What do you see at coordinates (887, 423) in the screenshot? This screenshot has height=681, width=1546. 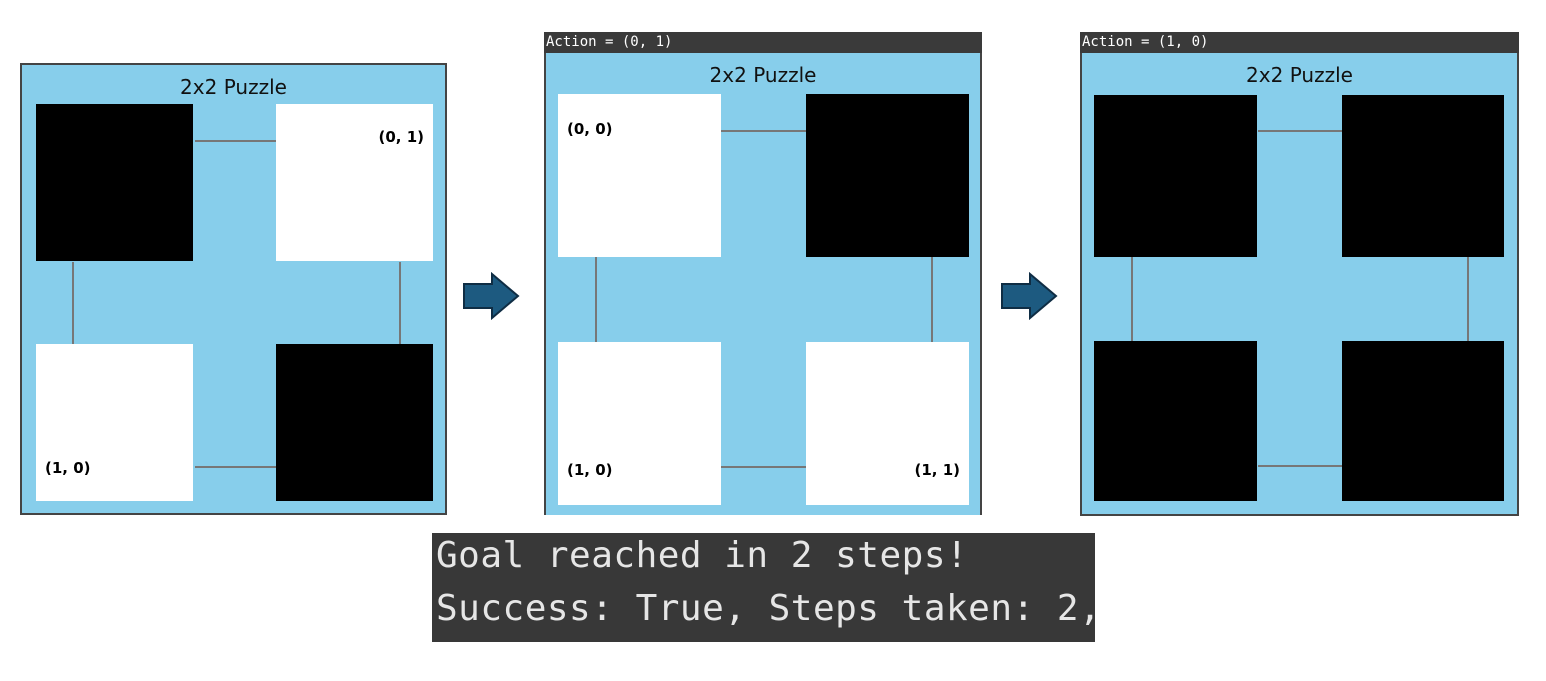 I see `cell-1-1: (1, 1)` at bounding box center [887, 423].